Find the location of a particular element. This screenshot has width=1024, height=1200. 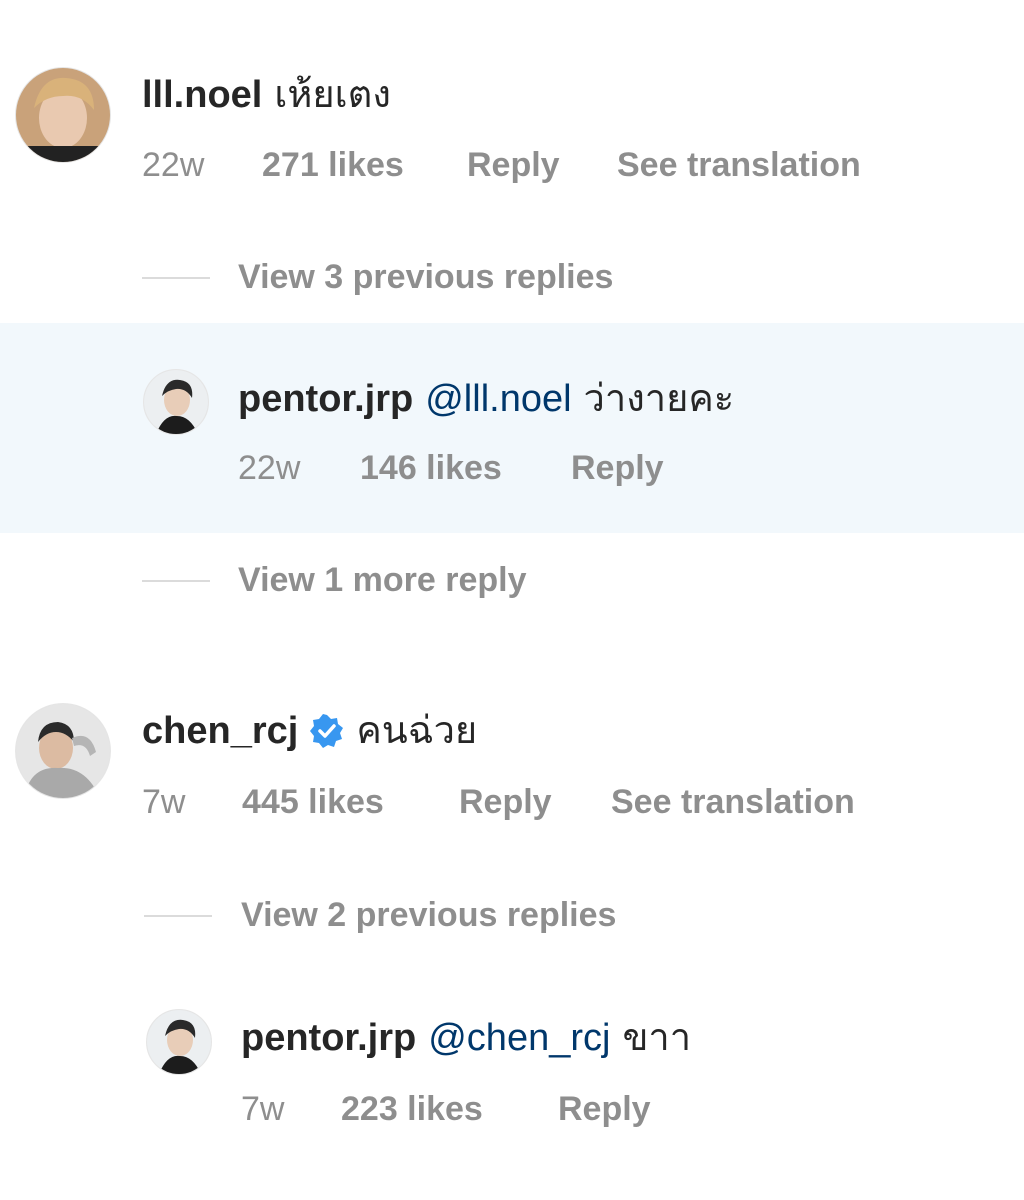

comment-meta: 22w 271 likes Reply See translation is located at coordinates (572, 165).